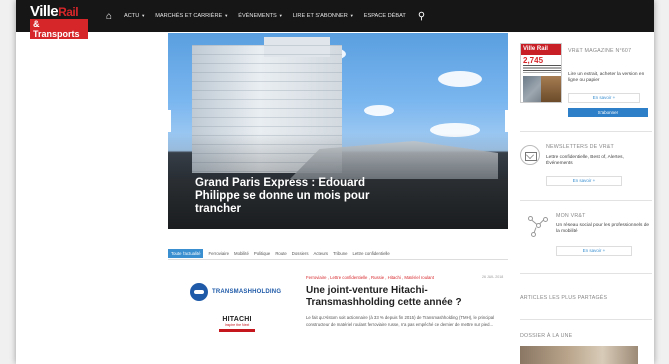  I want to click on tab-tribune: Tribune, so click(340, 253).